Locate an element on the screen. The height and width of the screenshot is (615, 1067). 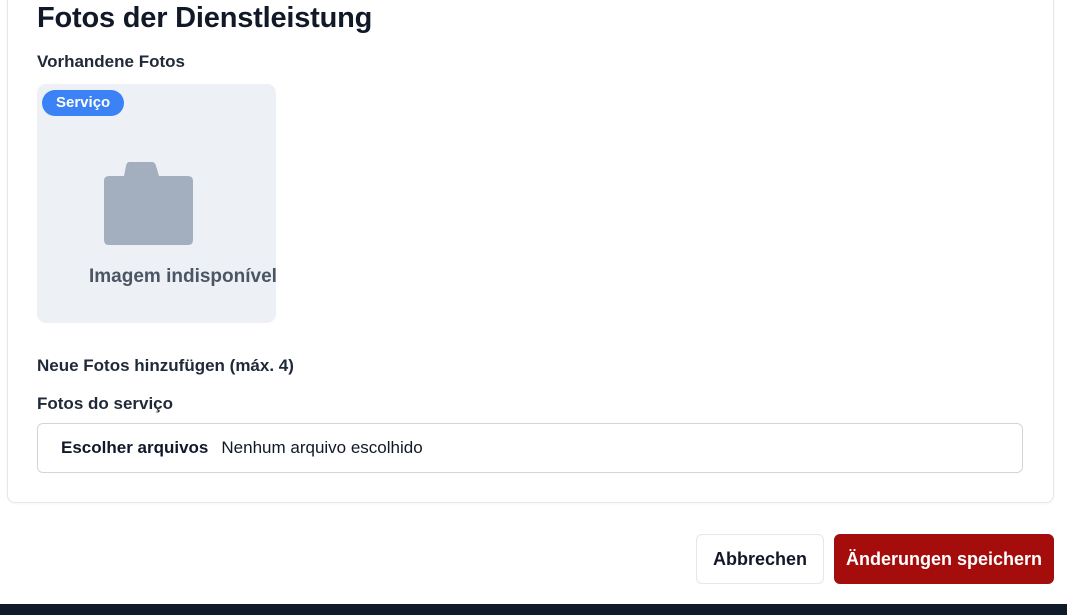
save-changes-button: Änderungen speichern is located at coordinates (944, 559).